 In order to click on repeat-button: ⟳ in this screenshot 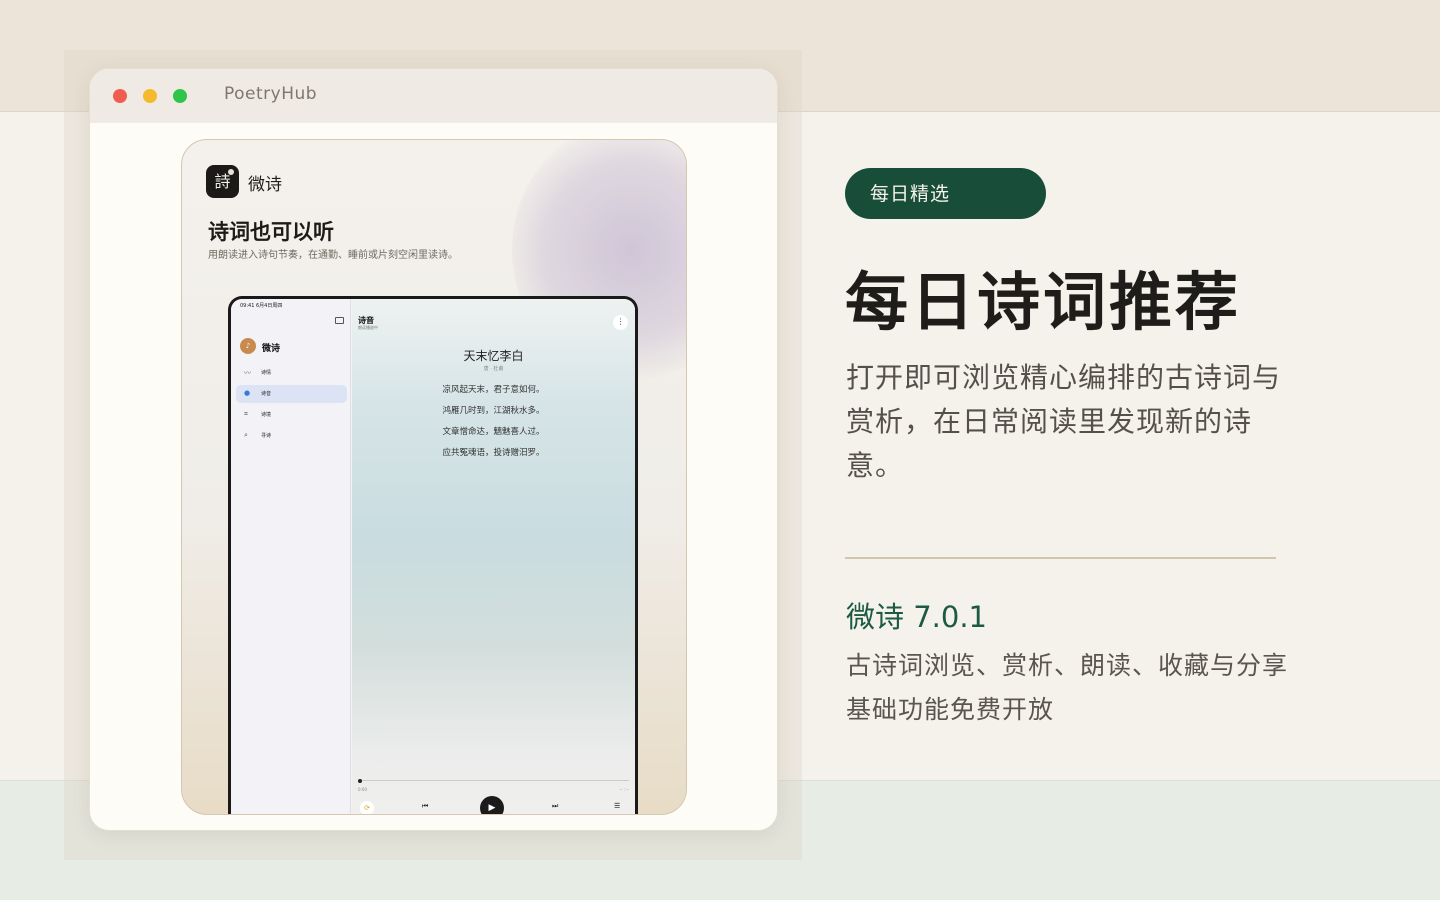, I will do `click(367, 807)`.